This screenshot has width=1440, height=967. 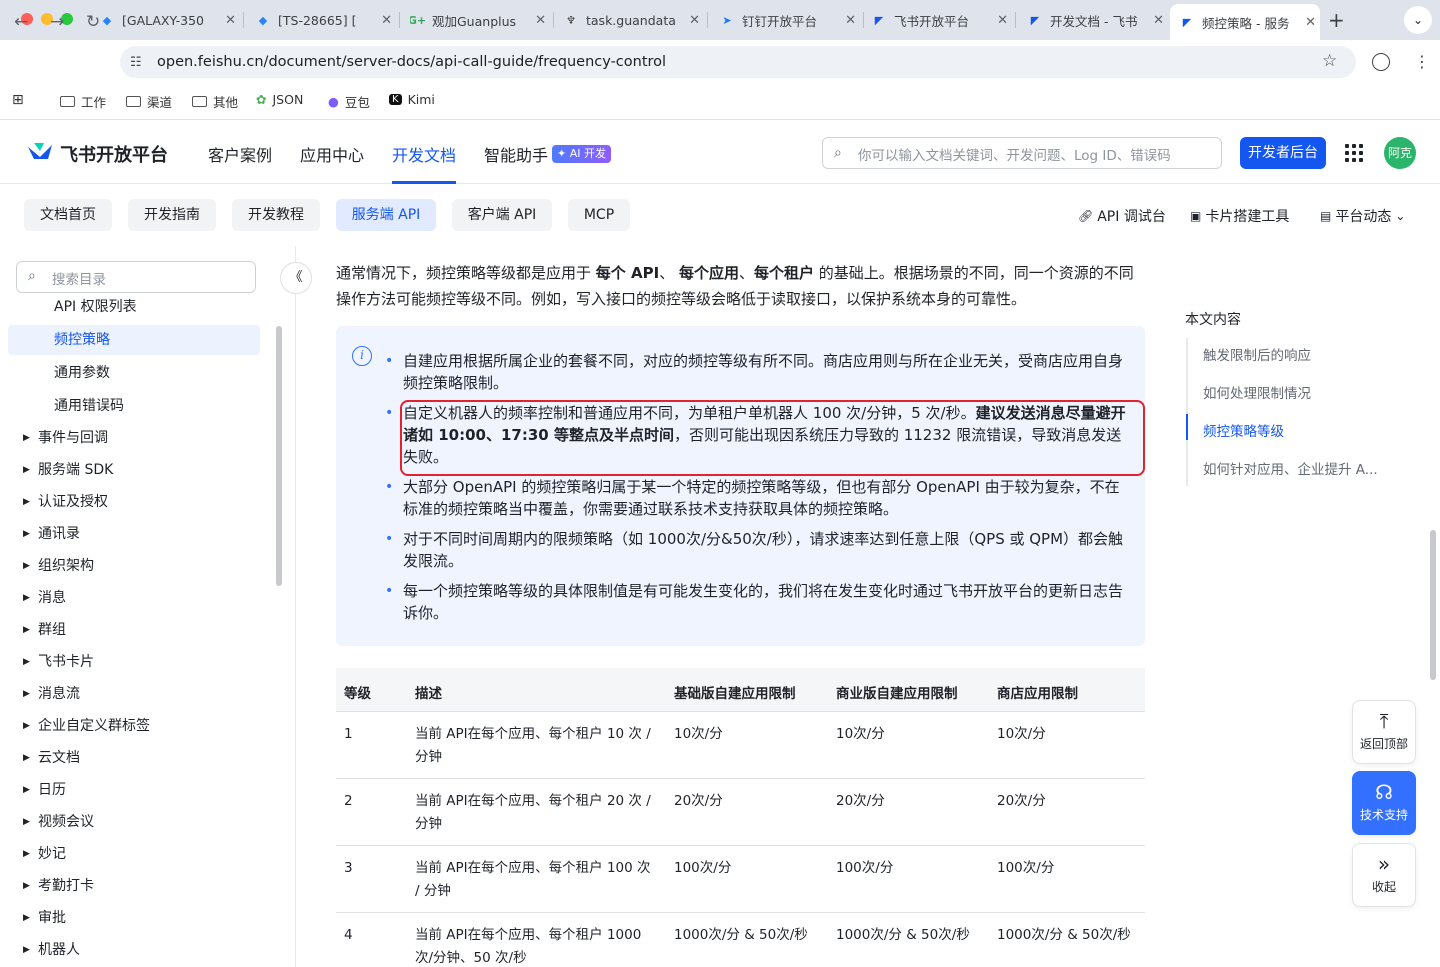 I want to click on browser-tab: ♆ task.guandata ✕, so click(x=634, y=20).